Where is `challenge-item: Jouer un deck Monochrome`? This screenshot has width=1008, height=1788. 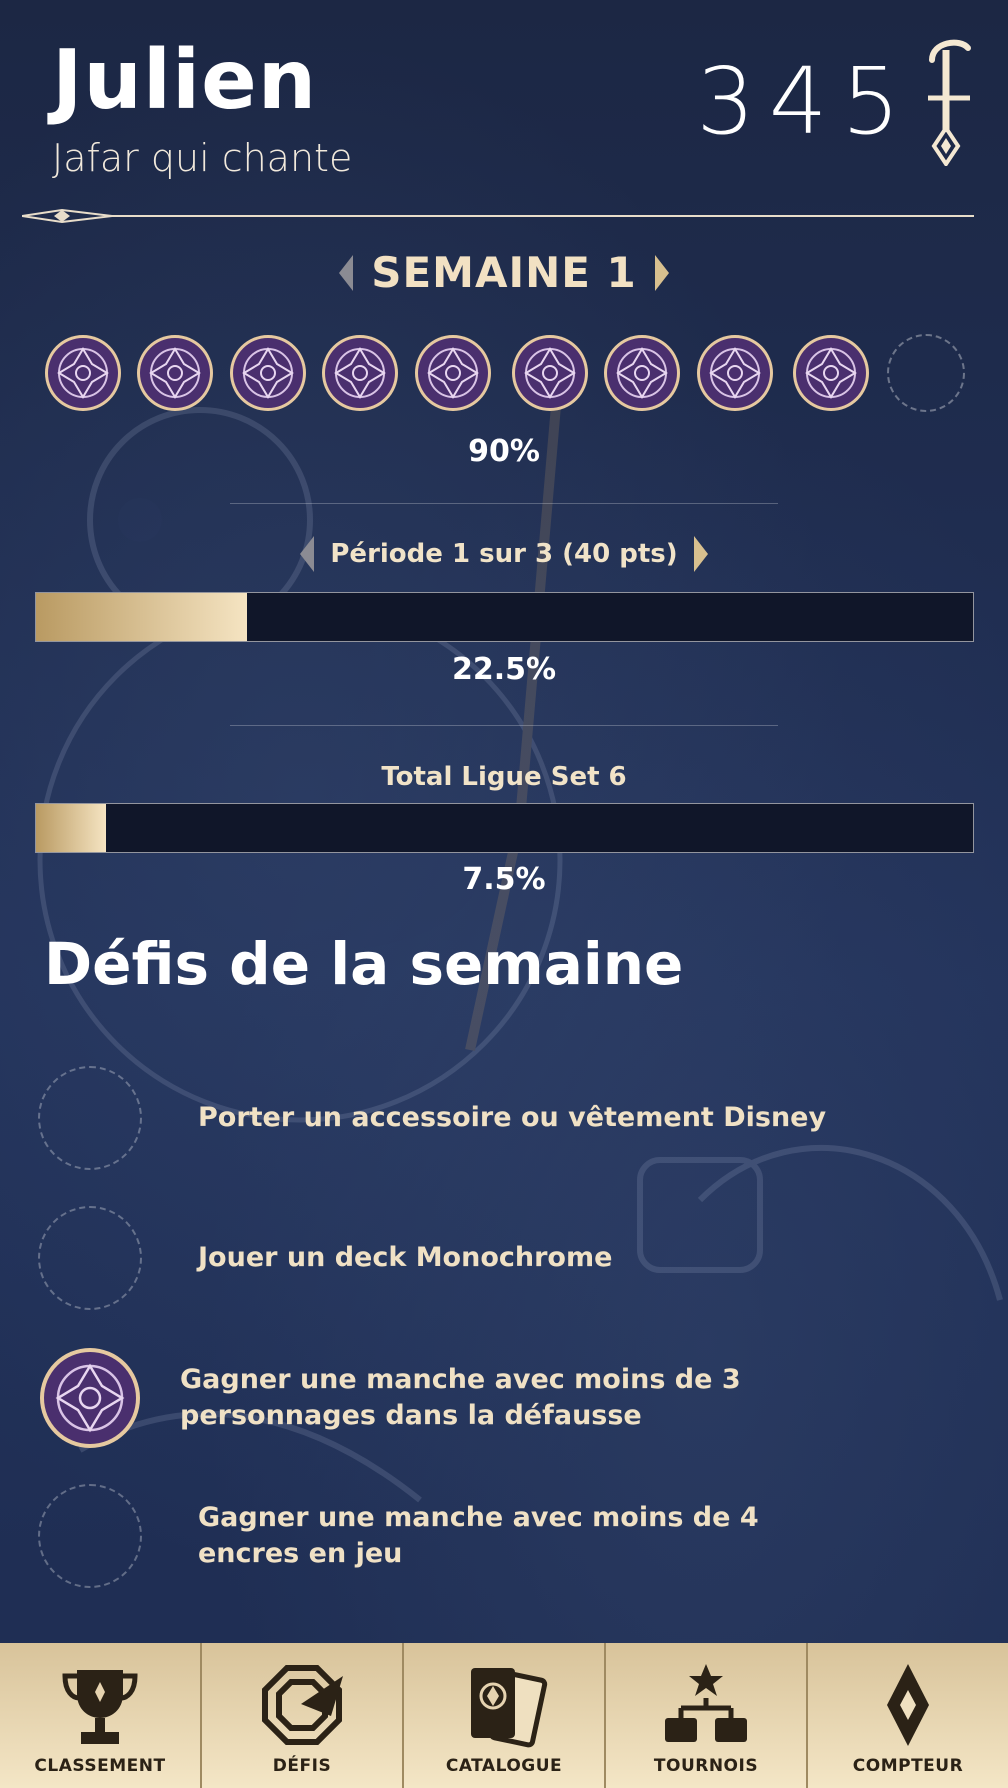
challenge-item: Jouer un deck Monochrome is located at coordinates (488, 1258).